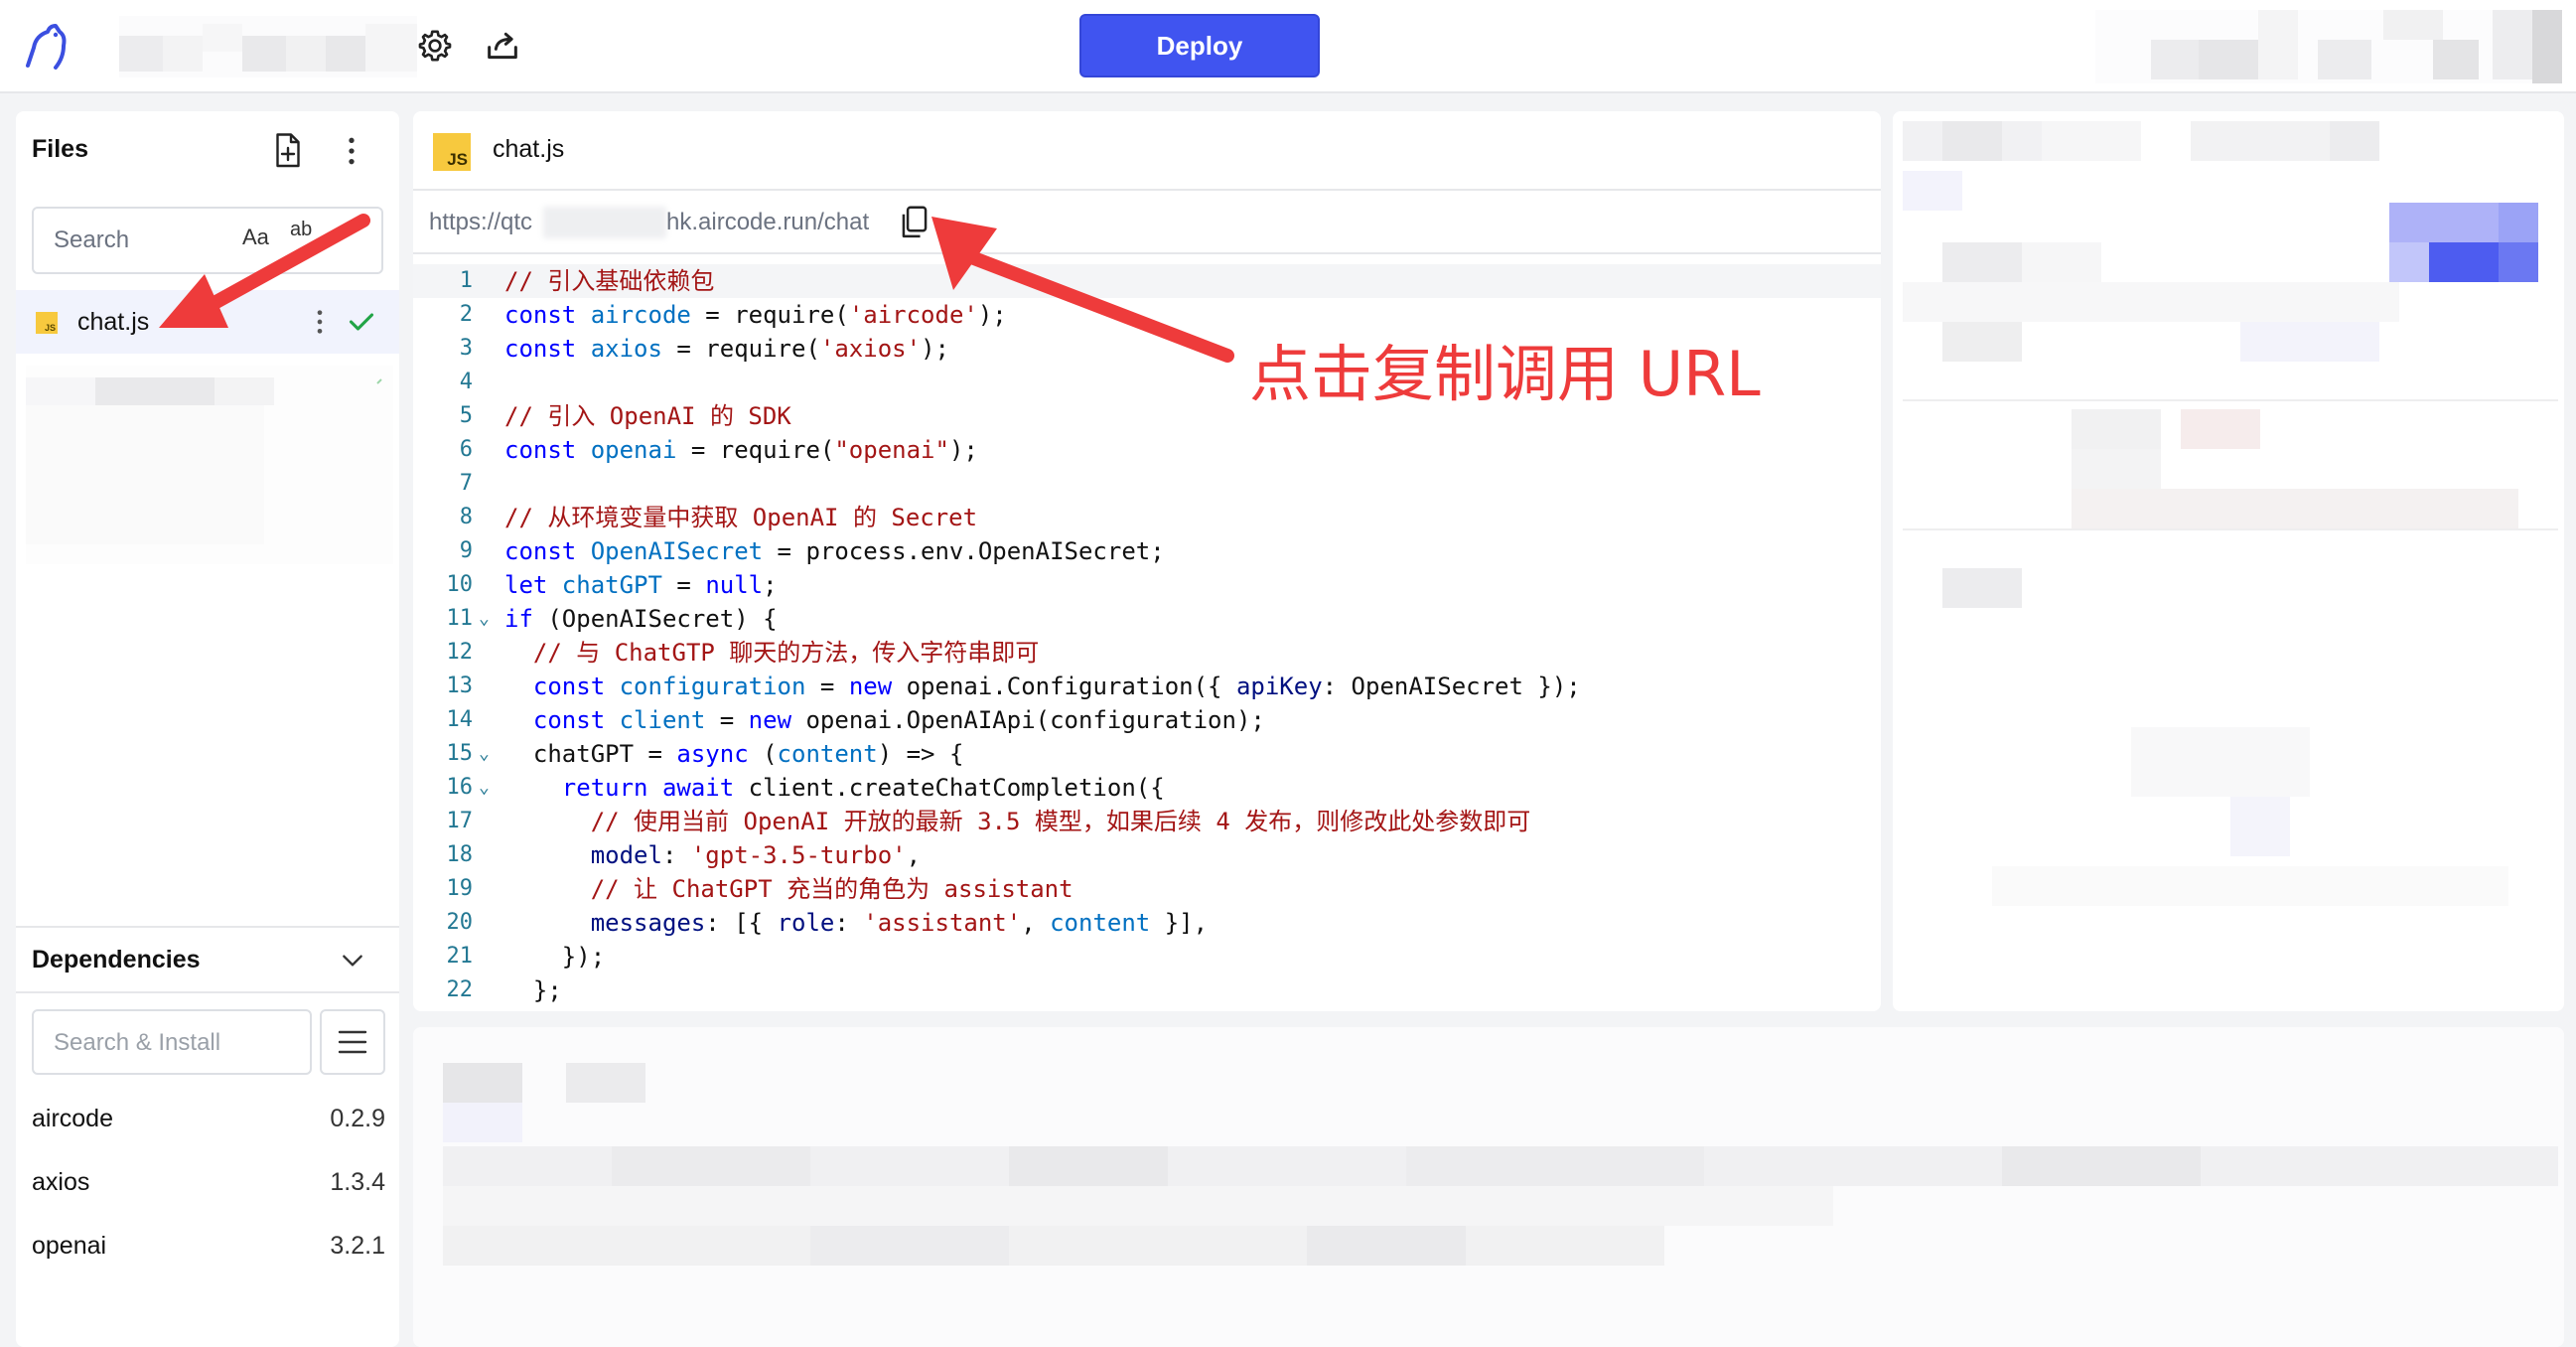 Image resolution: width=2576 pixels, height=1347 pixels. I want to click on line-number: 11, so click(460, 619).